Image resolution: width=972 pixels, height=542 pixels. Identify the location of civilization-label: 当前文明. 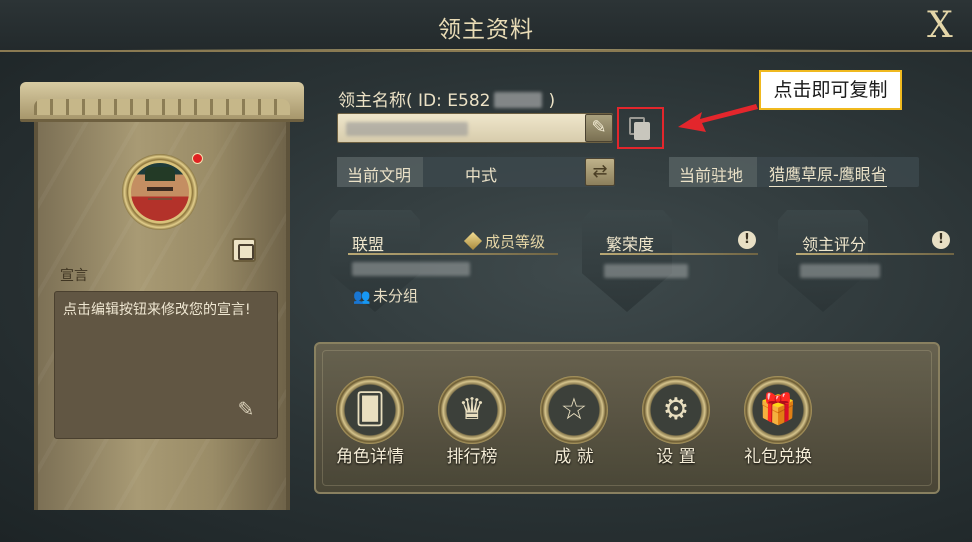
(379, 175).